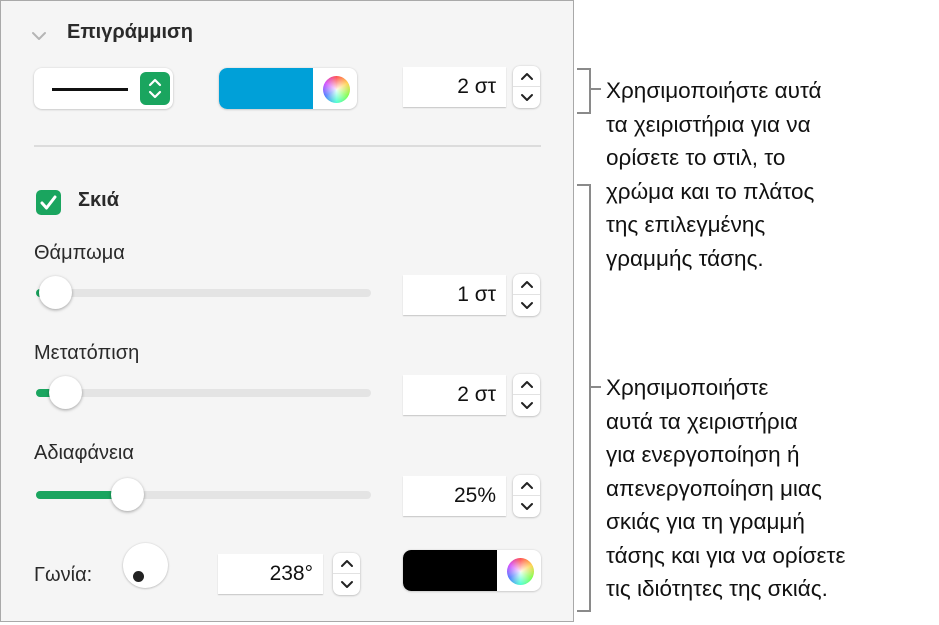  I want to click on blur-stepper, so click(526, 295).